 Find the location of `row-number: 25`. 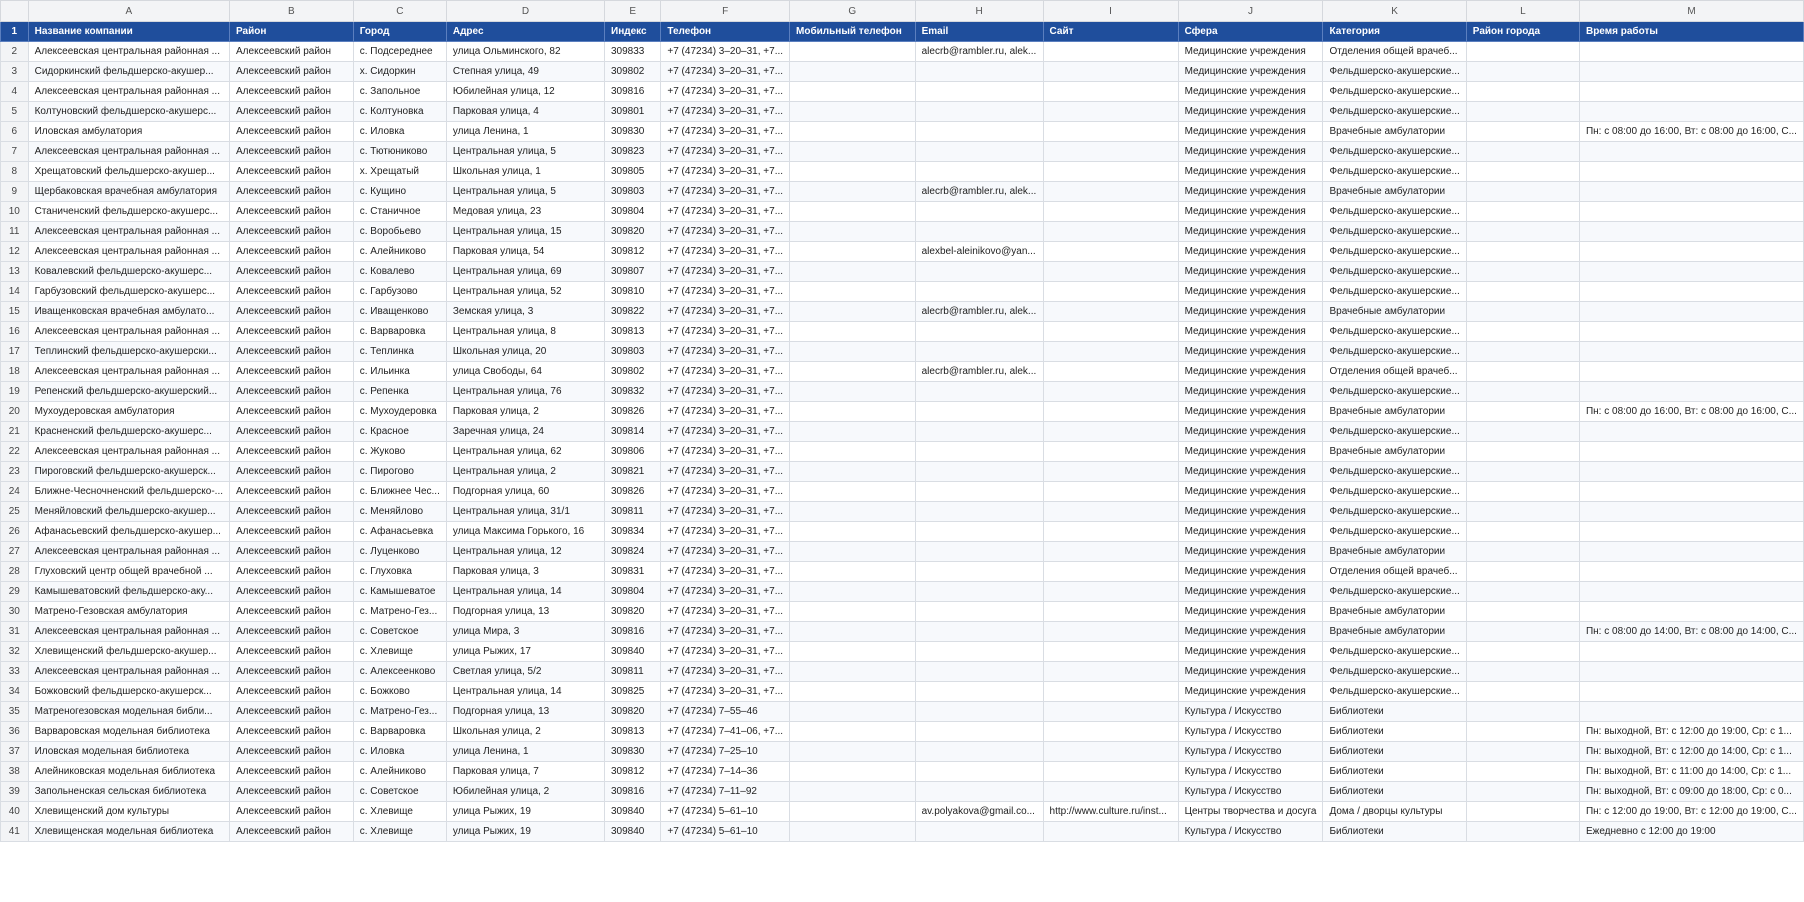

row-number: 25 is located at coordinates (14, 511).